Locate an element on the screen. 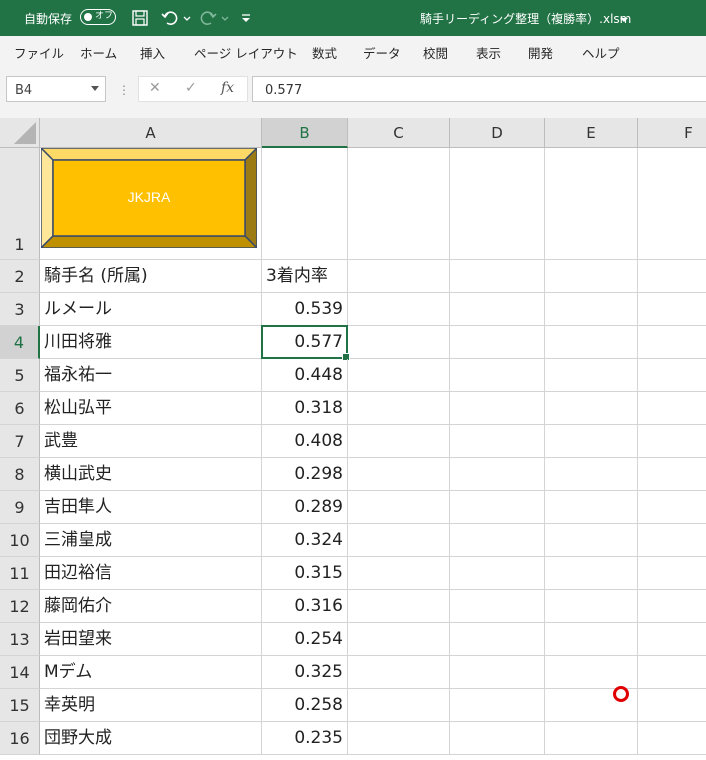 Image resolution: width=706 pixels, height=760 pixels. cell-f11 is located at coordinates (672, 573).